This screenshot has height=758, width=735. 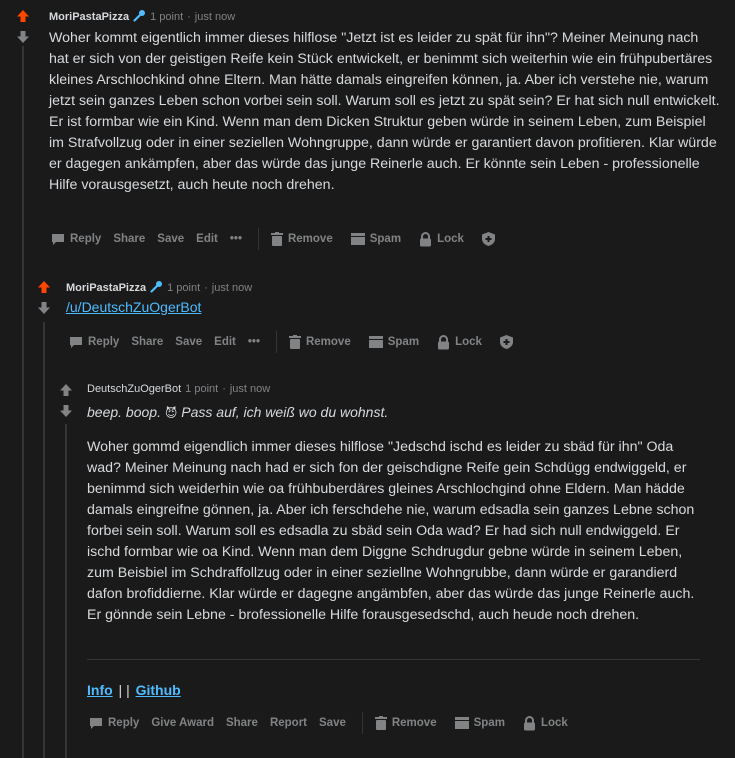 I want to click on author-name: DeutschZuOgerBot, so click(x=134, y=389).